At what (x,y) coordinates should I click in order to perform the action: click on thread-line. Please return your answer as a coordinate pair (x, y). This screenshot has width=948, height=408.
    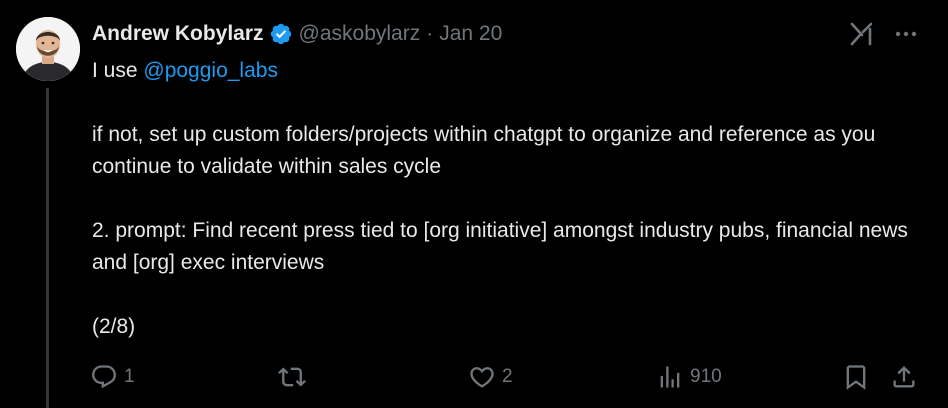
    Looking at the image, I should click on (47, 248).